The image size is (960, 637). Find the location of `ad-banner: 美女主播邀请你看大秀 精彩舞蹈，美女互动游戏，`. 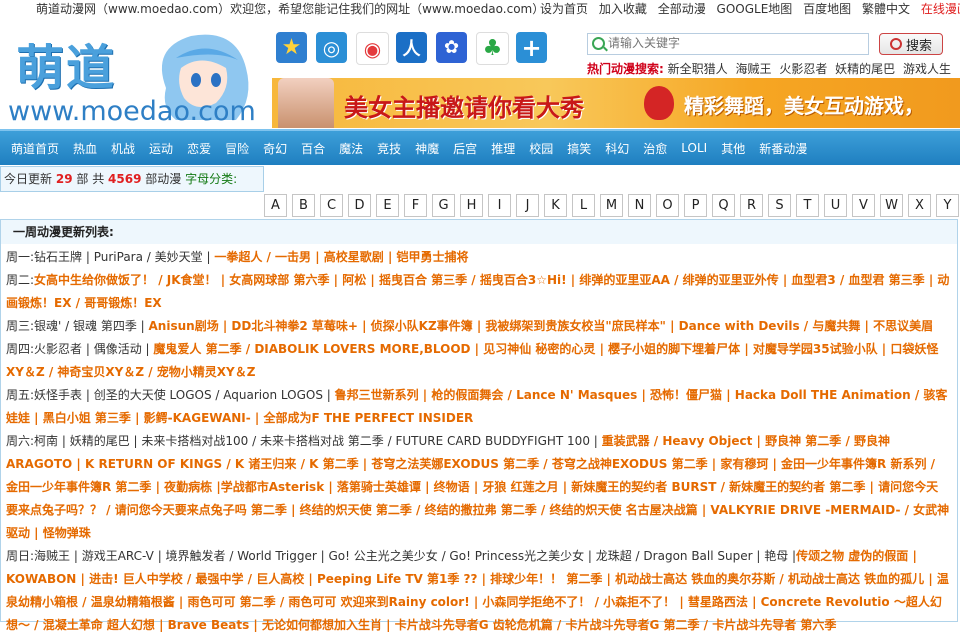

ad-banner: 美女主播邀请你看大秀 精彩舞蹈，美女互动游戏， is located at coordinates (616, 103).